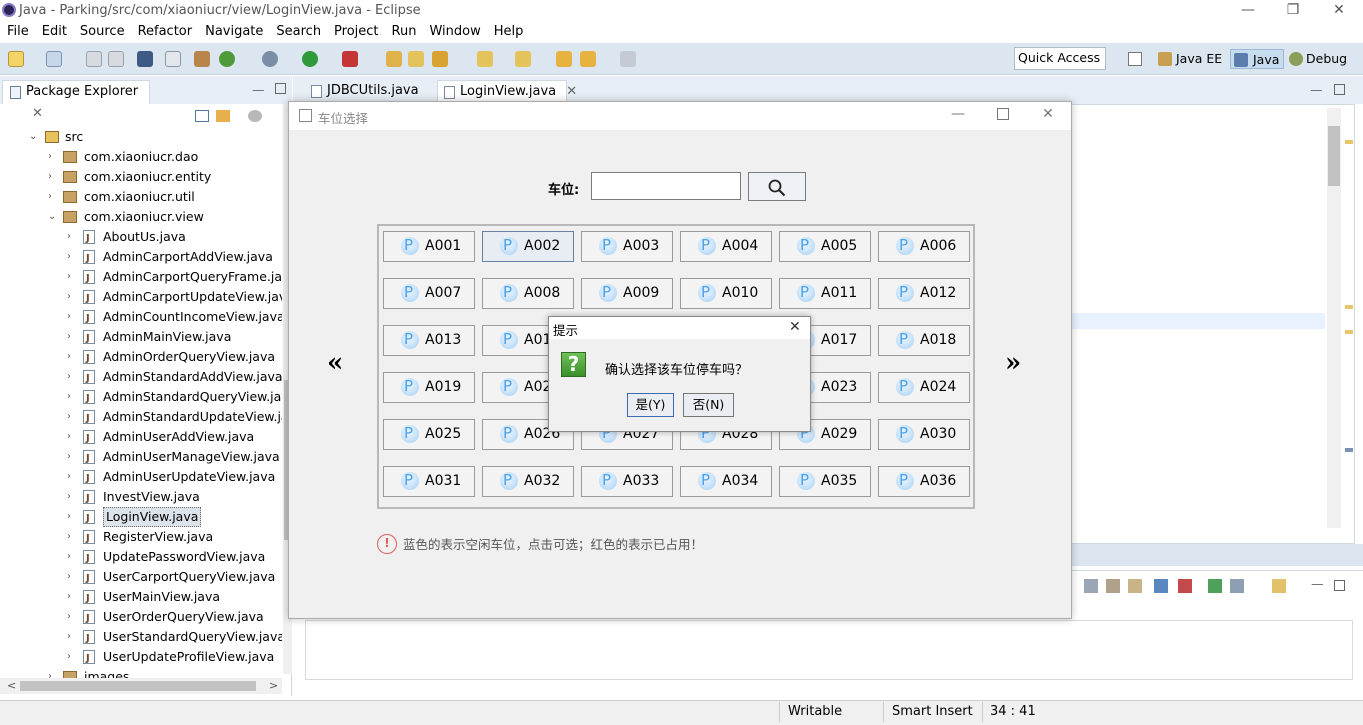  Describe the element at coordinates (54, 31) in the screenshot. I see `menu-edit: Edit` at that location.